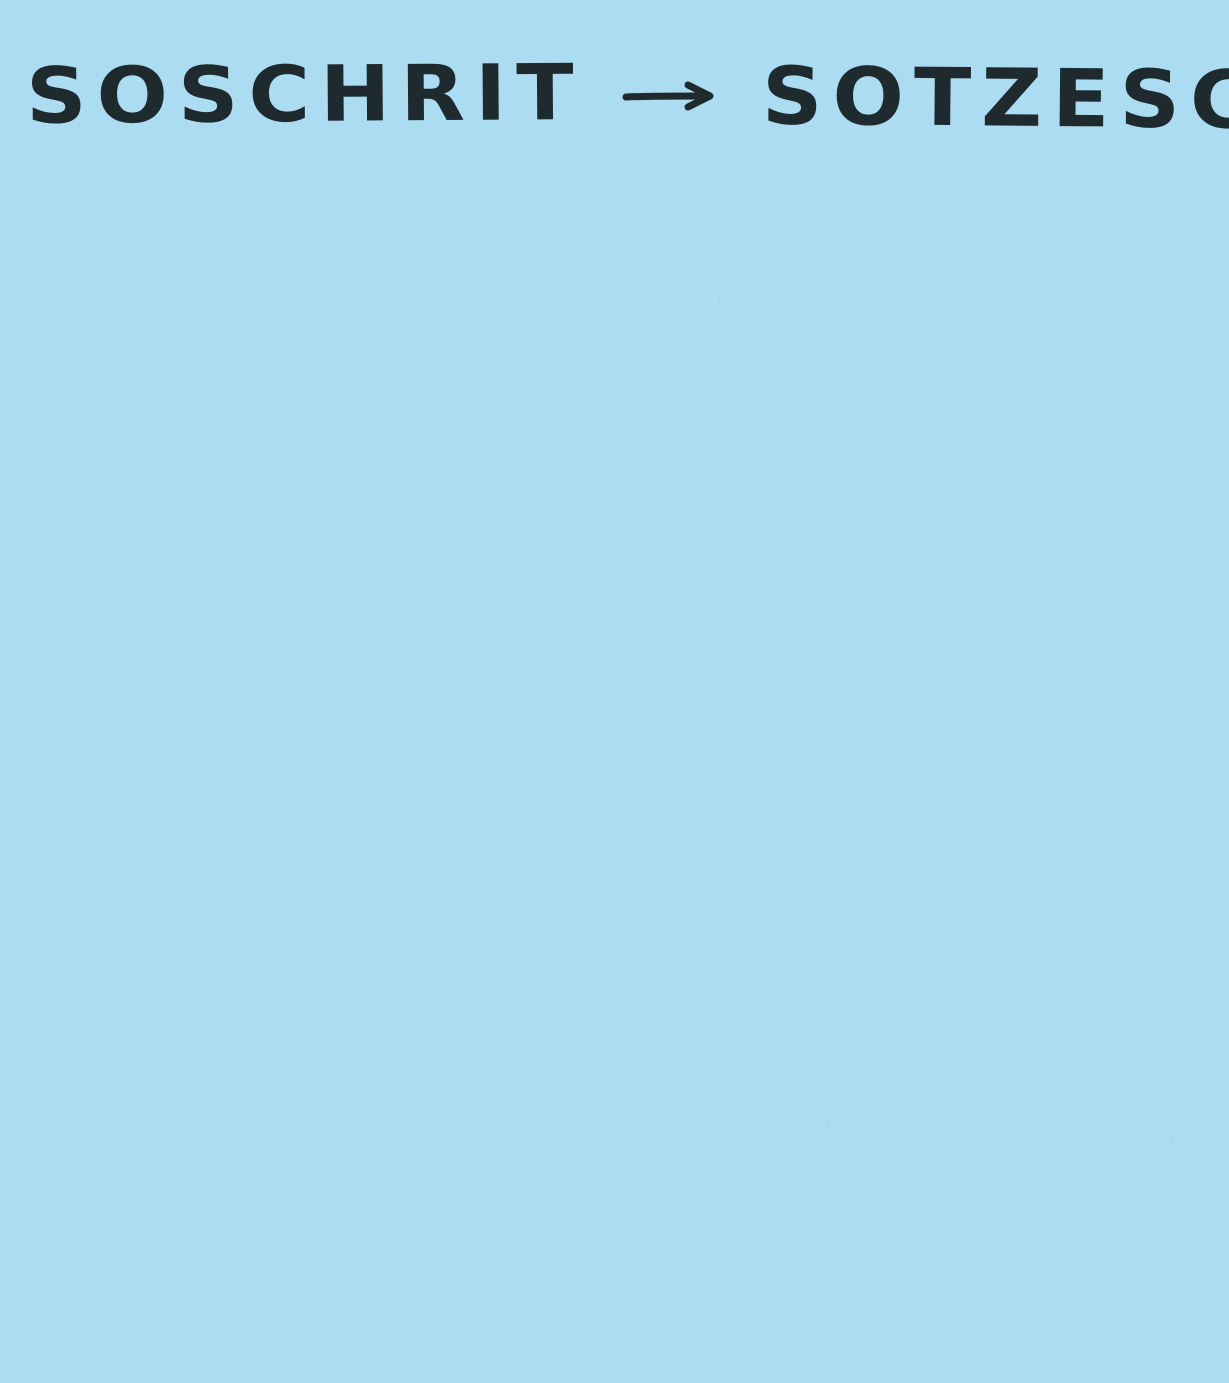 Image resolution: width=1229 pixels, height=1383 pixels. What do you see at coordinates (304, 94) in the screenshot?
I see `left-word: SOSCHRIT` at bounding box center [304, 94].